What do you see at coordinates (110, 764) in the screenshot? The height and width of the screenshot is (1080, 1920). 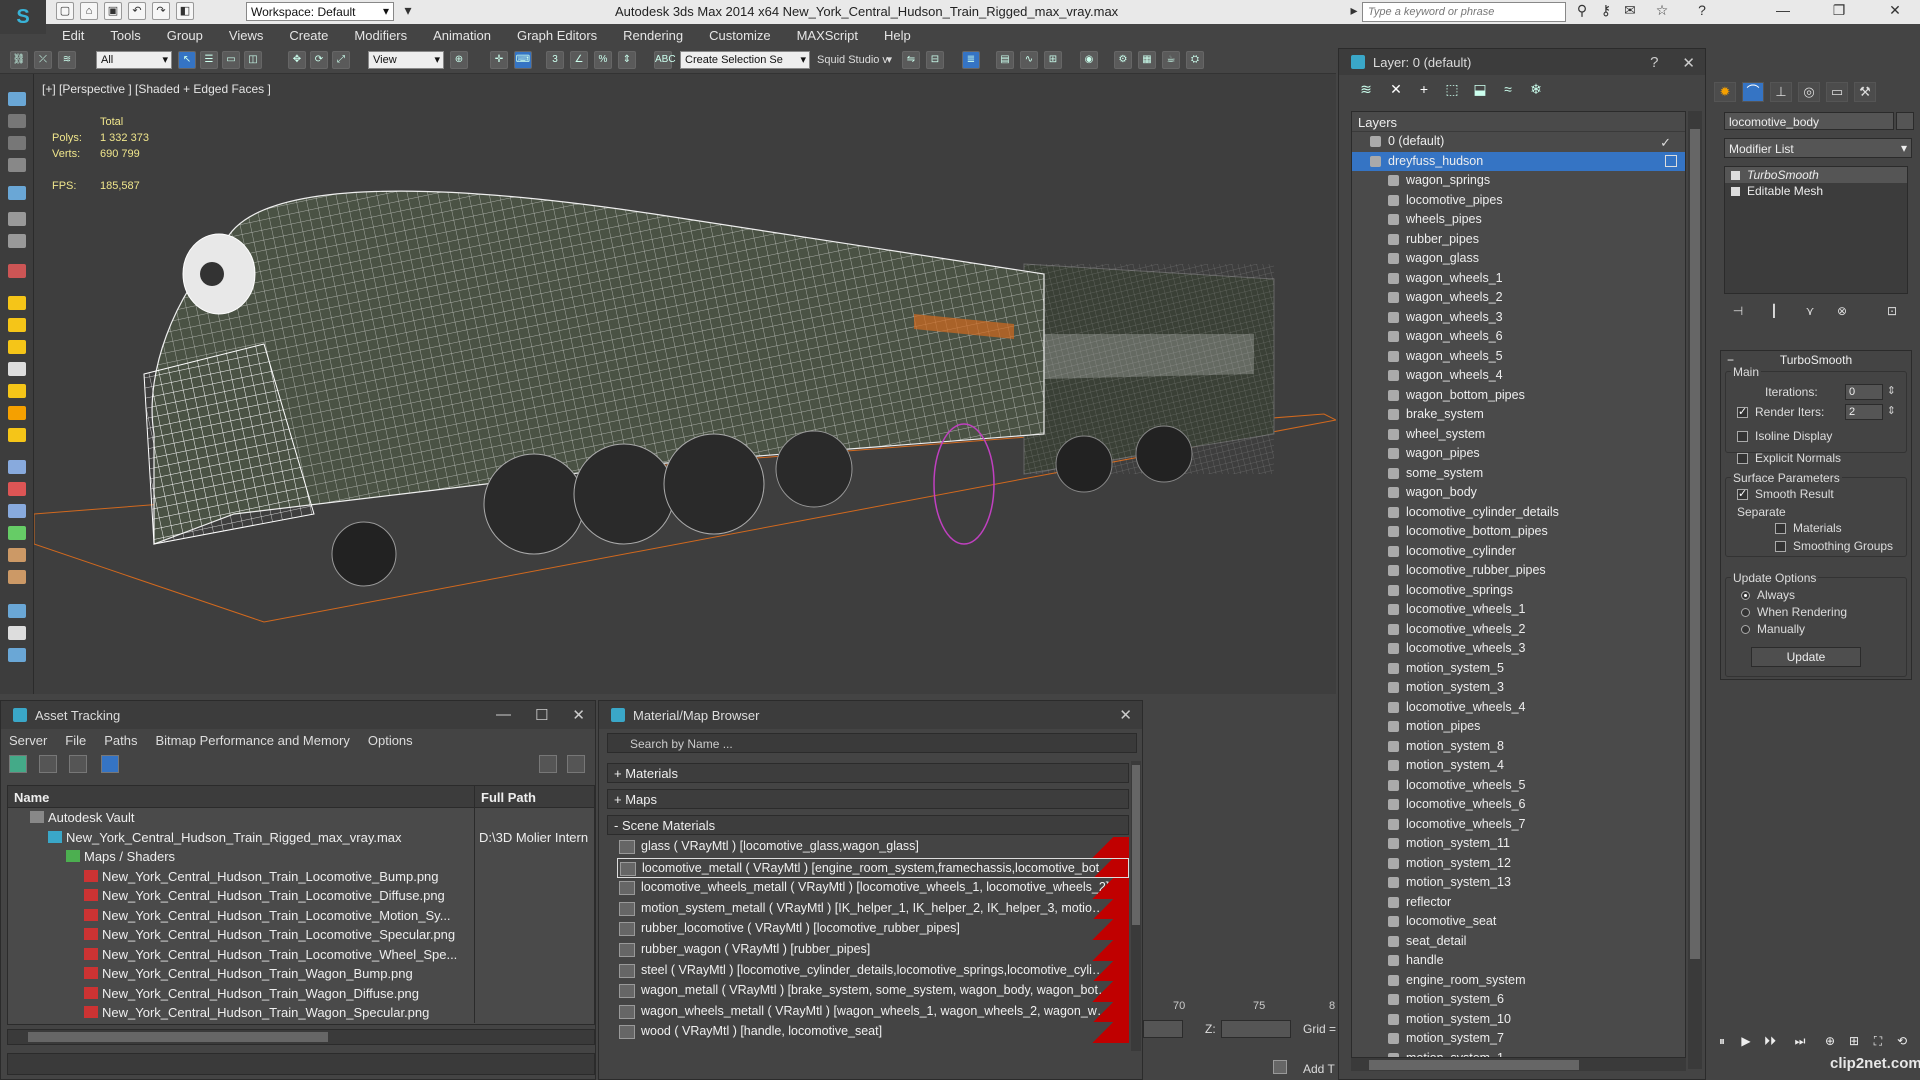 I see `table-view-icon` at bounding box center [110, 764].